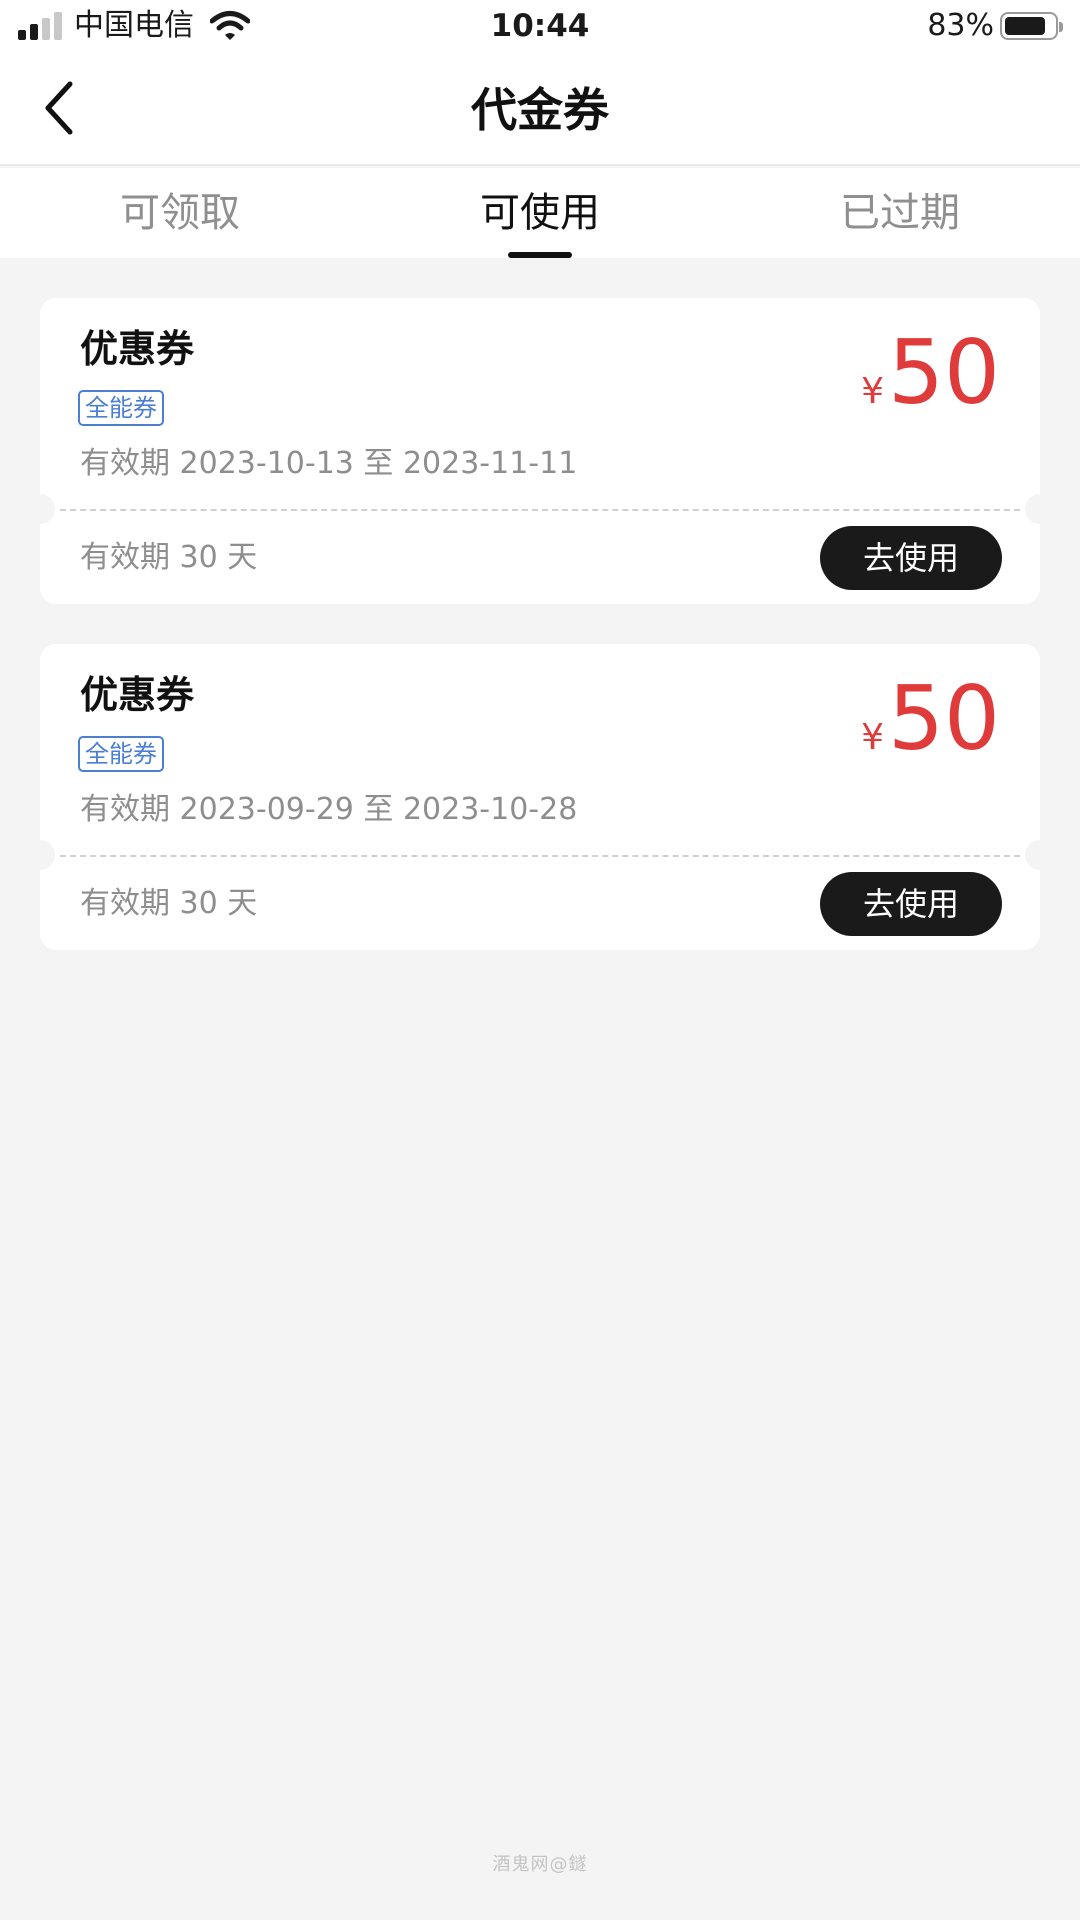 This screenshot has height=1920, width=1080. Describe the element at coordinates (540, 255) in the screenshot. I see `active-tab-indicator` at that location.